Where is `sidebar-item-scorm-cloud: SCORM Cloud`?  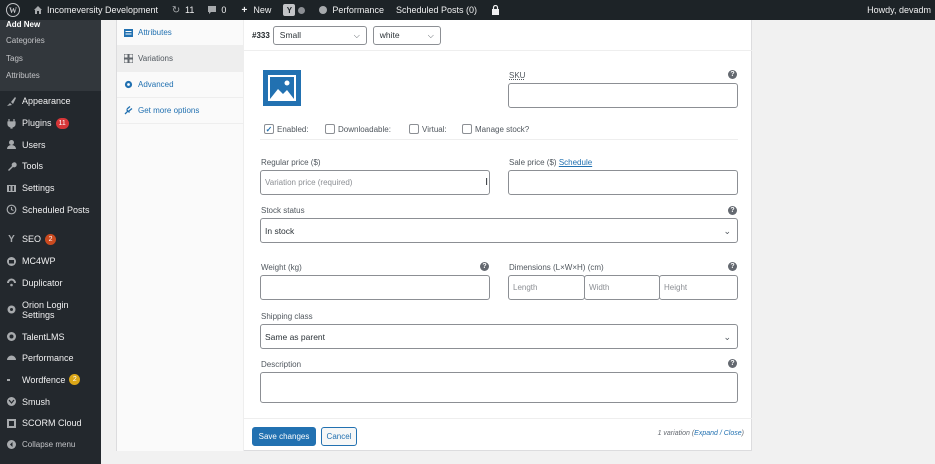 sidebar-item-scorm-cloud: SCORM Cloud is located at coordinates (50, 423).